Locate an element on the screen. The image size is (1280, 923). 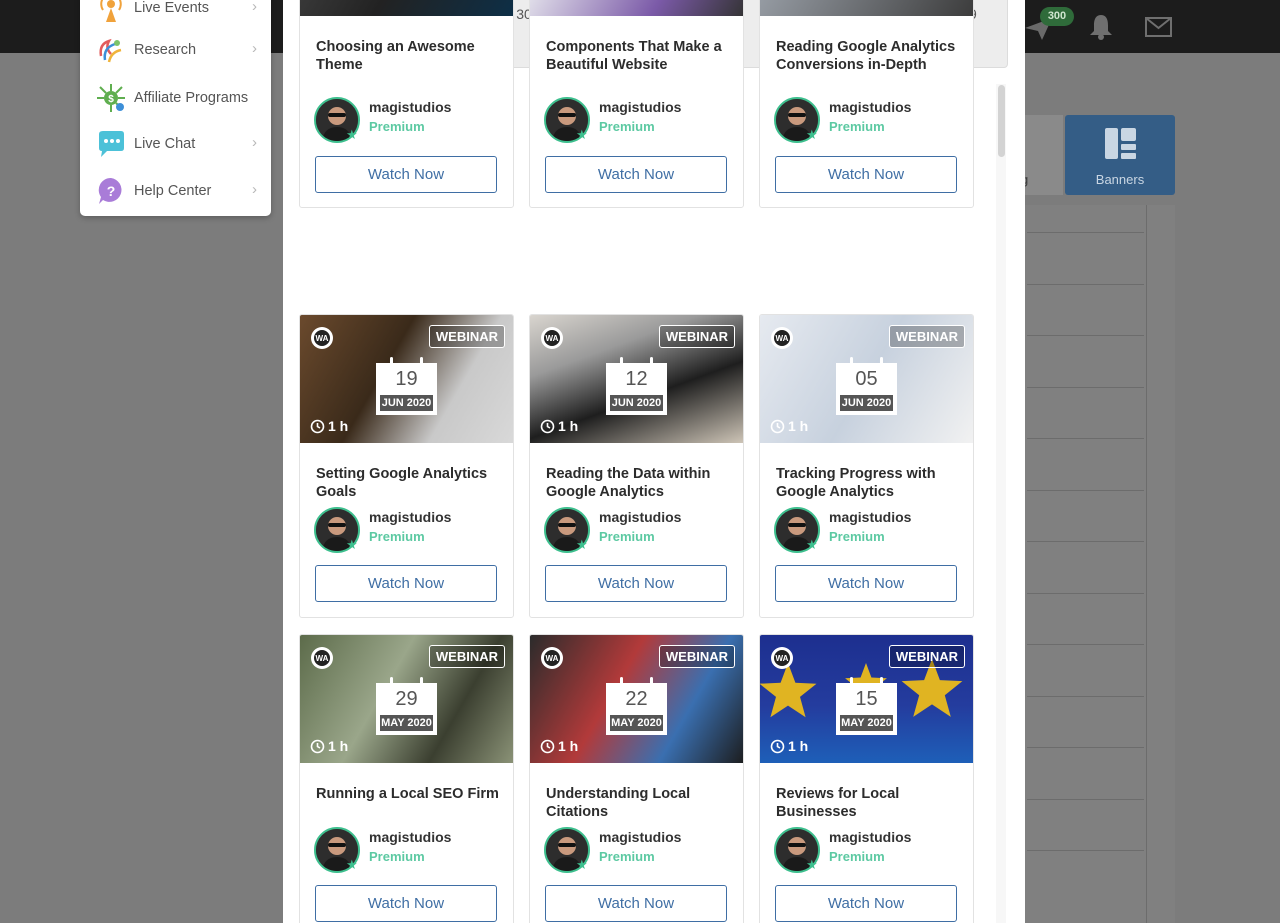
webinar-title: Understanding Local Citations is located at coordinates (641, 803).